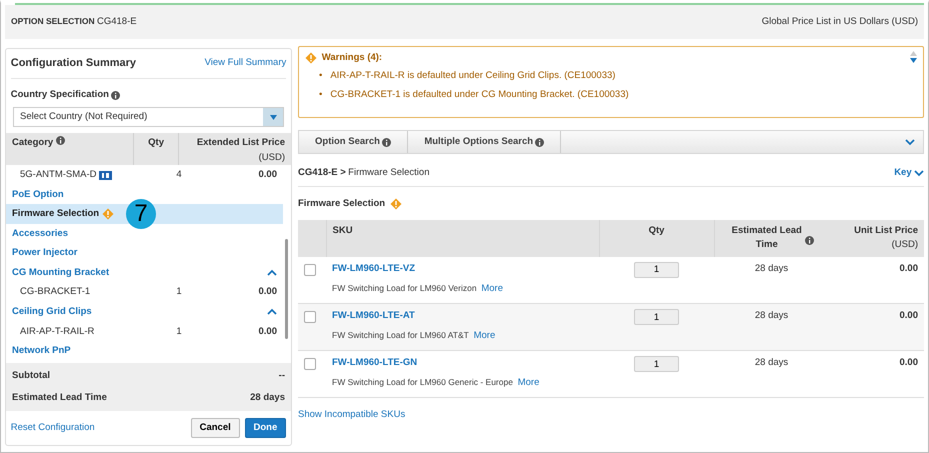  What do you see at coordinates (116, 21) in the screenshot?
I see `product-code: CG418-E` at bounding box center [116, 21].